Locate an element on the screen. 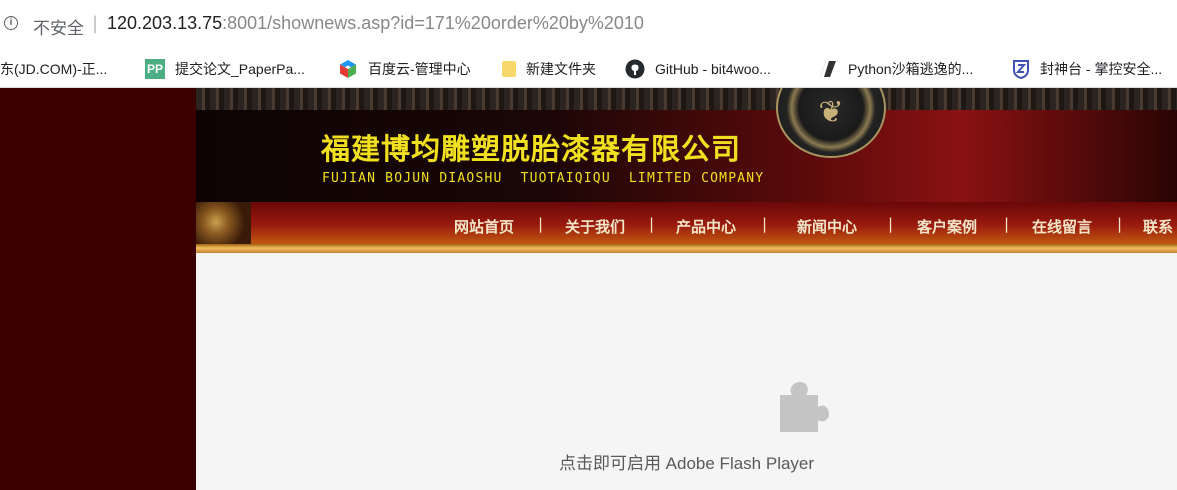 The height and width of the screenshot is (490, 1177). bookmark-baiduyun: 百度云-管理中心 is located at coordinates (404, 69).